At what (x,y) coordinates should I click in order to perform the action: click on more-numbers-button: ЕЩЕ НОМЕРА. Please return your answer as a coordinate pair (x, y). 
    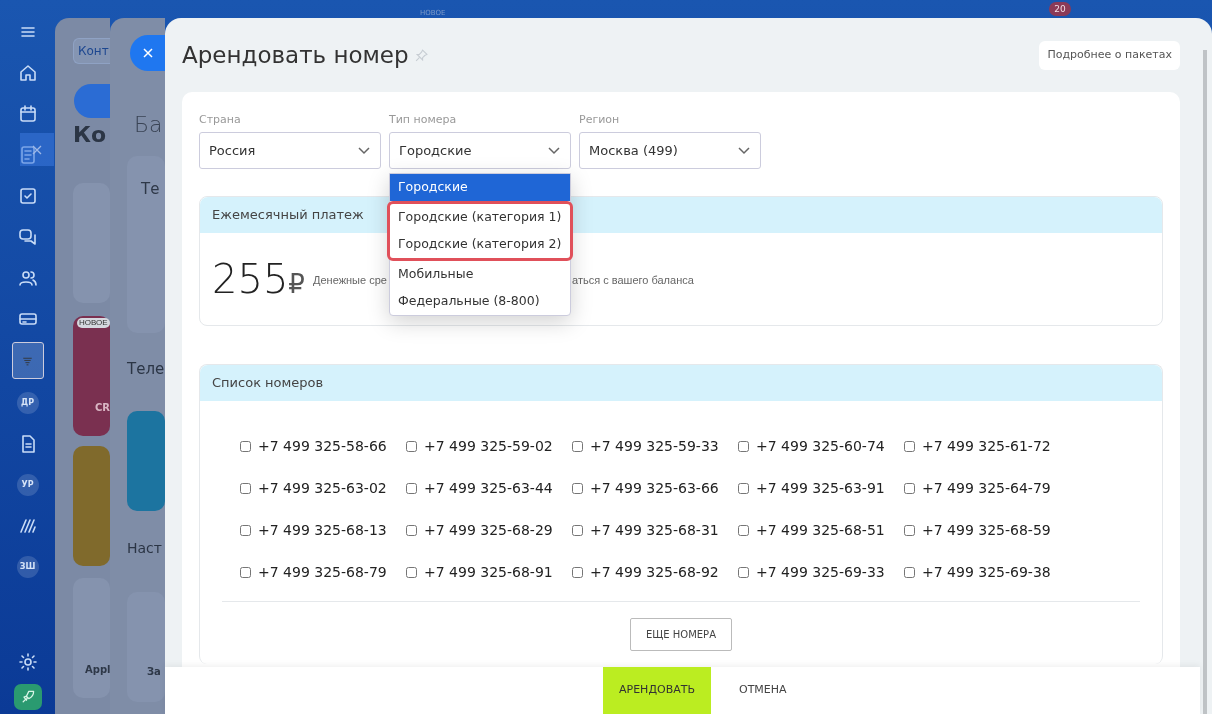
    Looking at the image, I should click on (681, 634).